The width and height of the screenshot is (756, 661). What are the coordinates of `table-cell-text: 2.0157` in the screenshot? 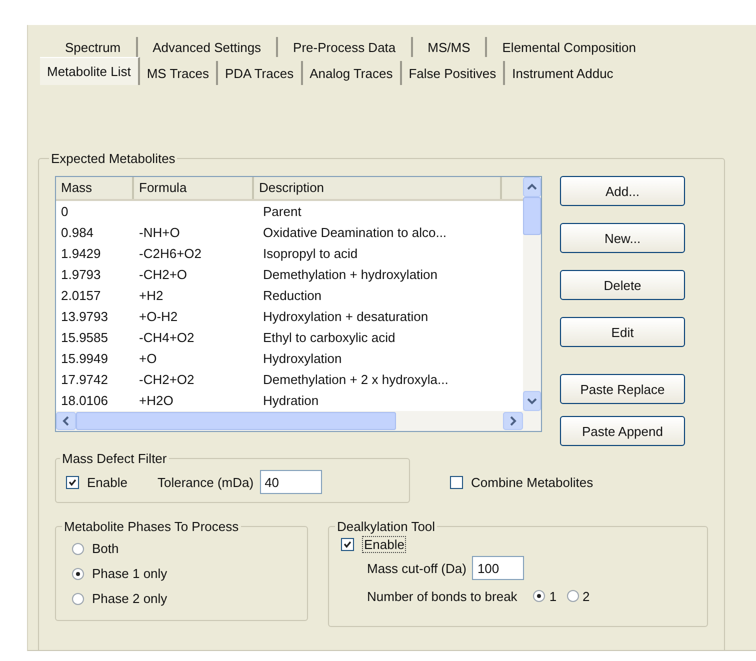 It's located at (81, 296).